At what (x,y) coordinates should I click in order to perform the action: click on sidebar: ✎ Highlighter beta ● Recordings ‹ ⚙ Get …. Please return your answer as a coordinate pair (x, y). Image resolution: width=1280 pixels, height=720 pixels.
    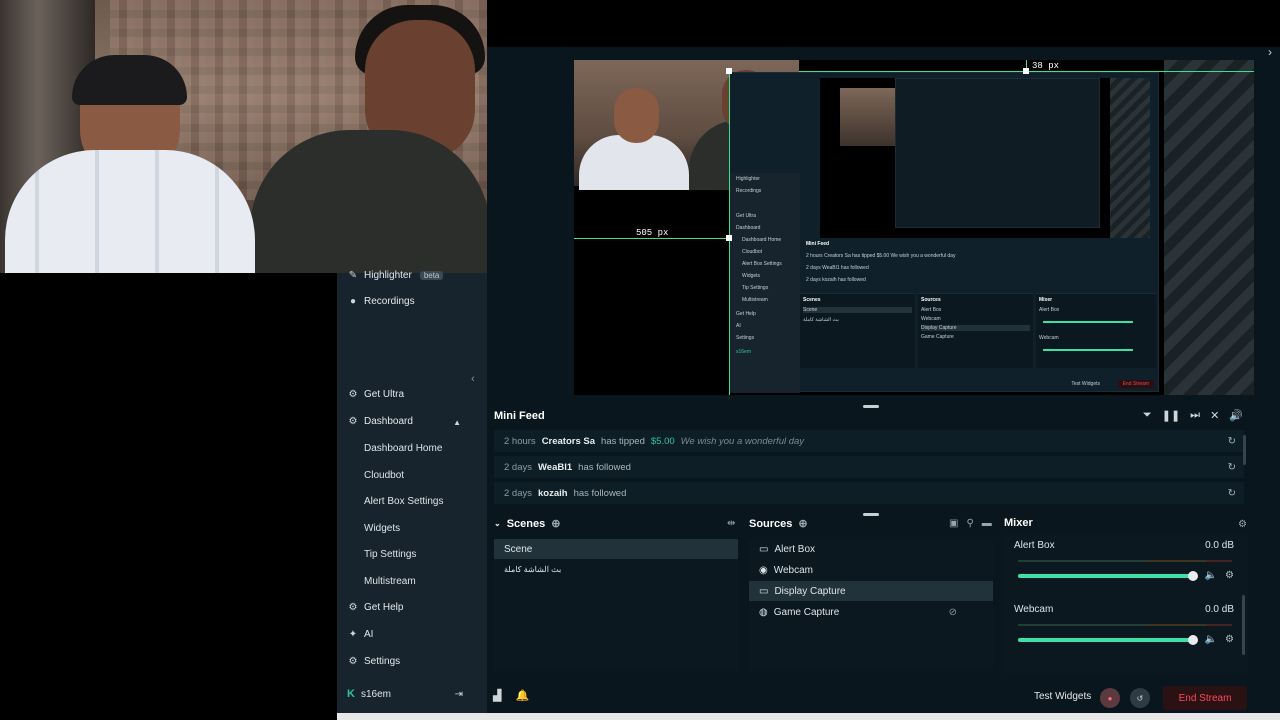
    Looking at the image, I should click on (412, 495).